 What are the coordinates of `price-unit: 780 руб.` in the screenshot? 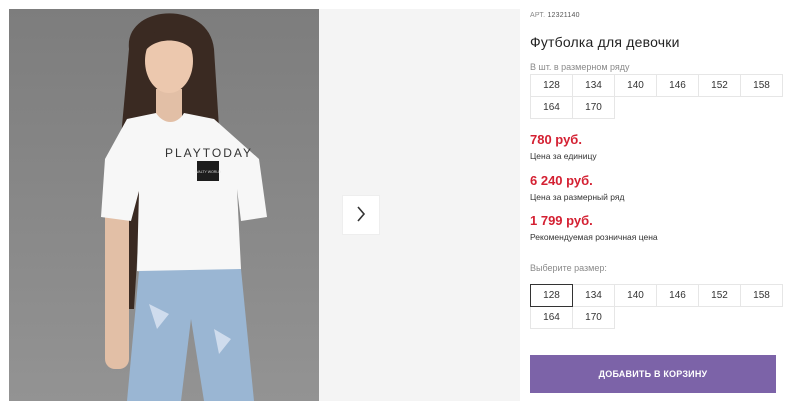 It's located at (556, 139).